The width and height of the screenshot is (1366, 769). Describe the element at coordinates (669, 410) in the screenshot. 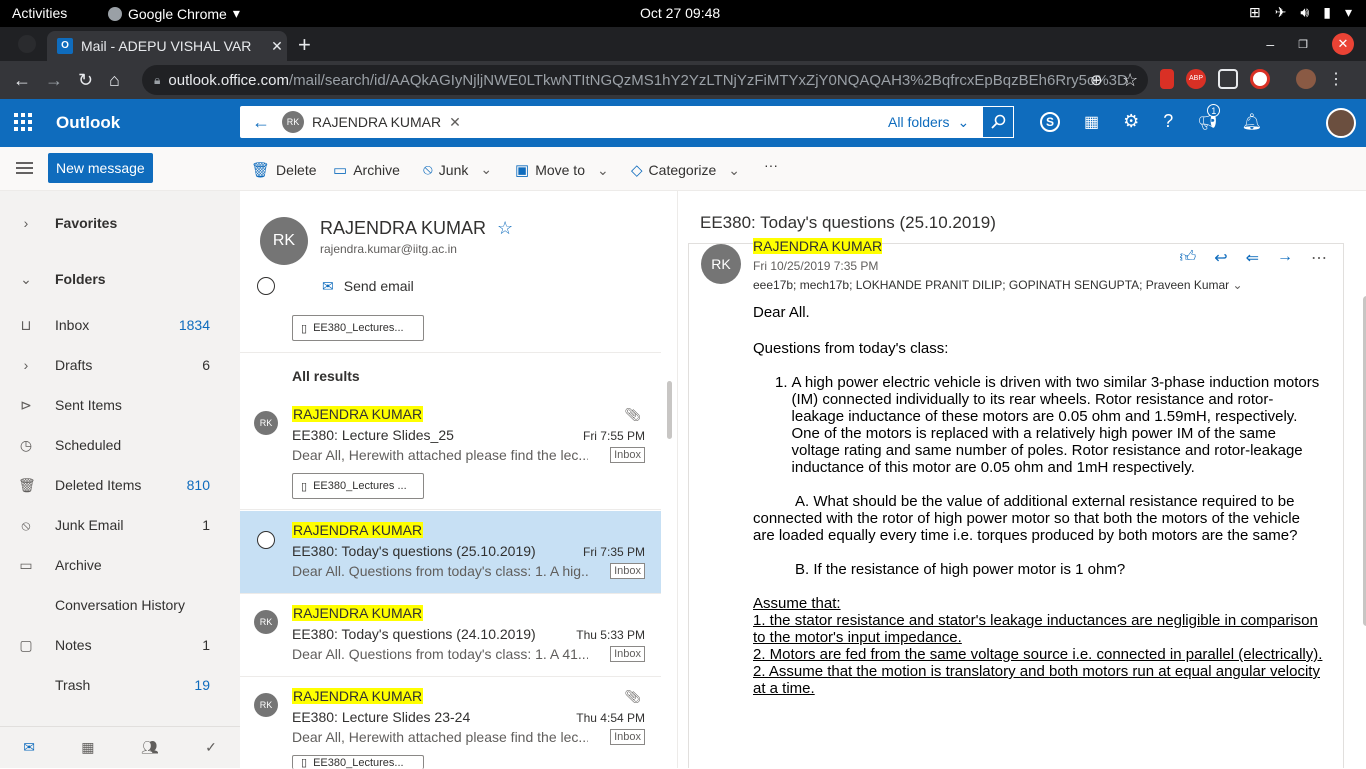

I see `list-scrollbar` at that location.